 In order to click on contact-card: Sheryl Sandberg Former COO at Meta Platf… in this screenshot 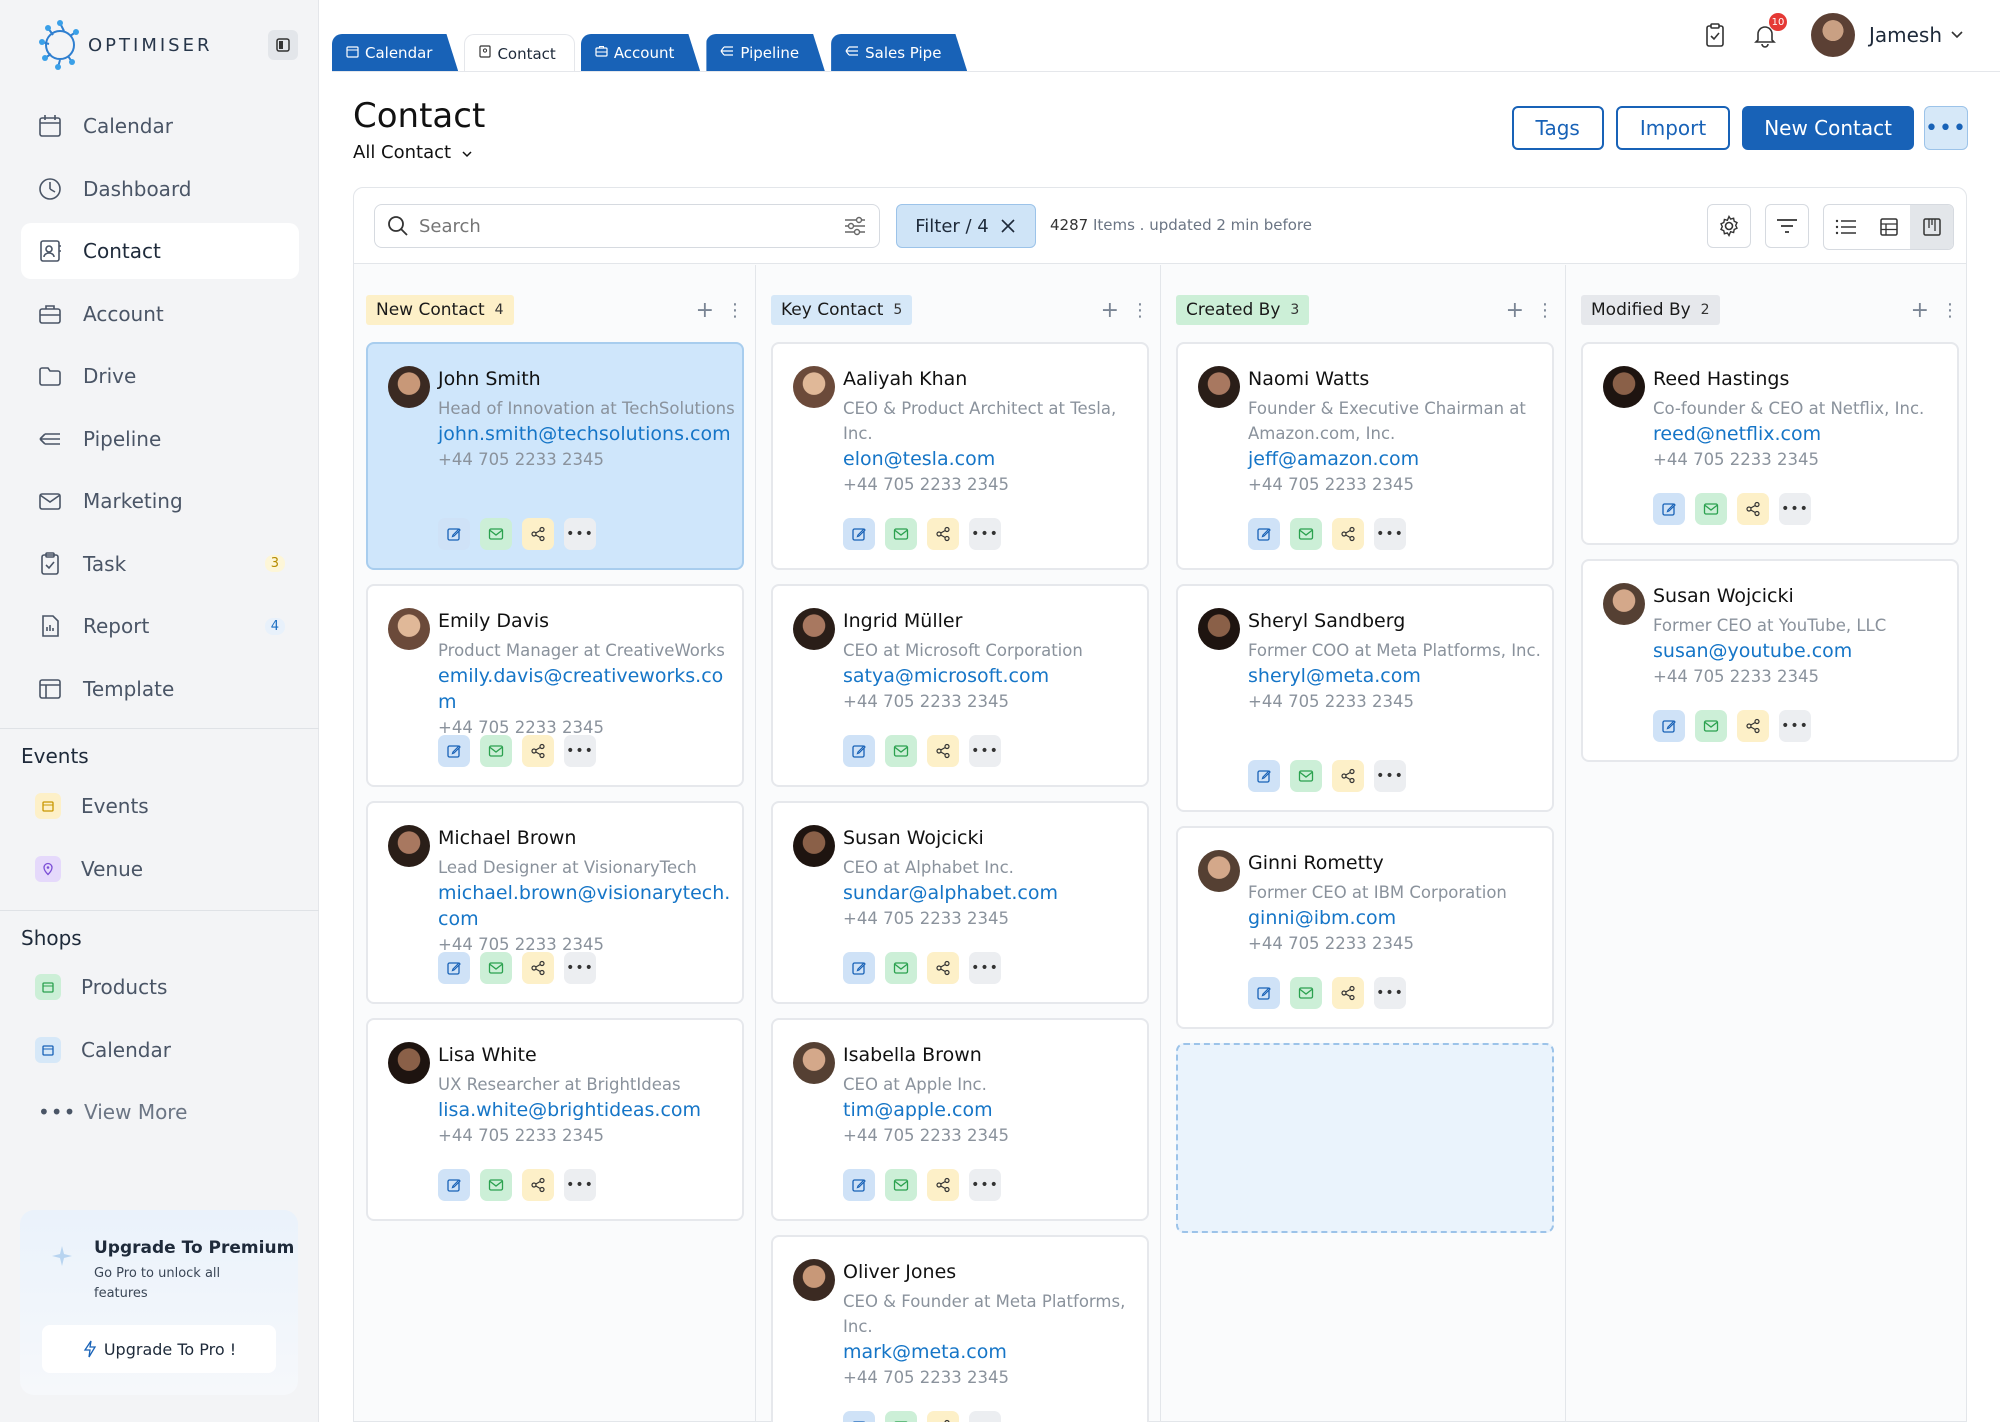, I will do `click(1365, 698)`.